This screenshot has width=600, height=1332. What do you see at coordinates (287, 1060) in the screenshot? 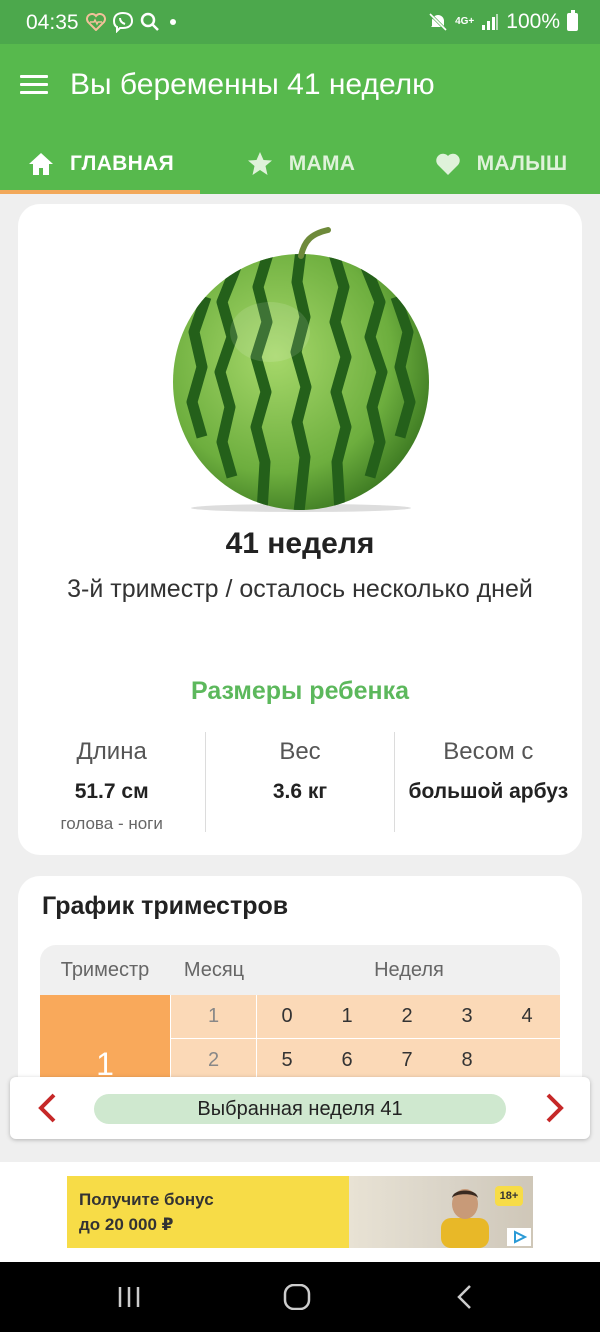
I see `week-cell: 5` at bounding box center [287, 1060].